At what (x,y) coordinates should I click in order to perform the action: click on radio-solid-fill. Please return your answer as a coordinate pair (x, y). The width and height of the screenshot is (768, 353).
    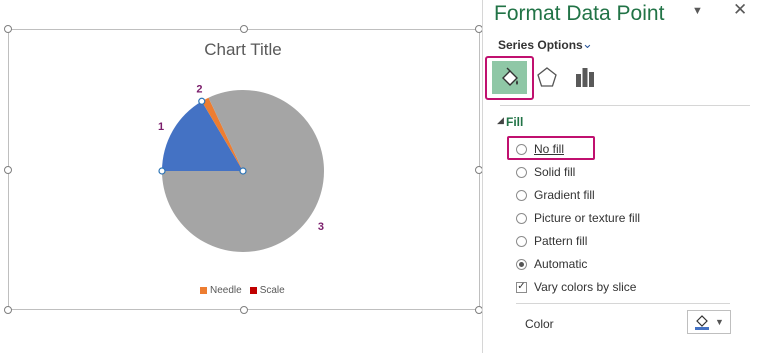
    Looking at the image, I should click on (521, 172).